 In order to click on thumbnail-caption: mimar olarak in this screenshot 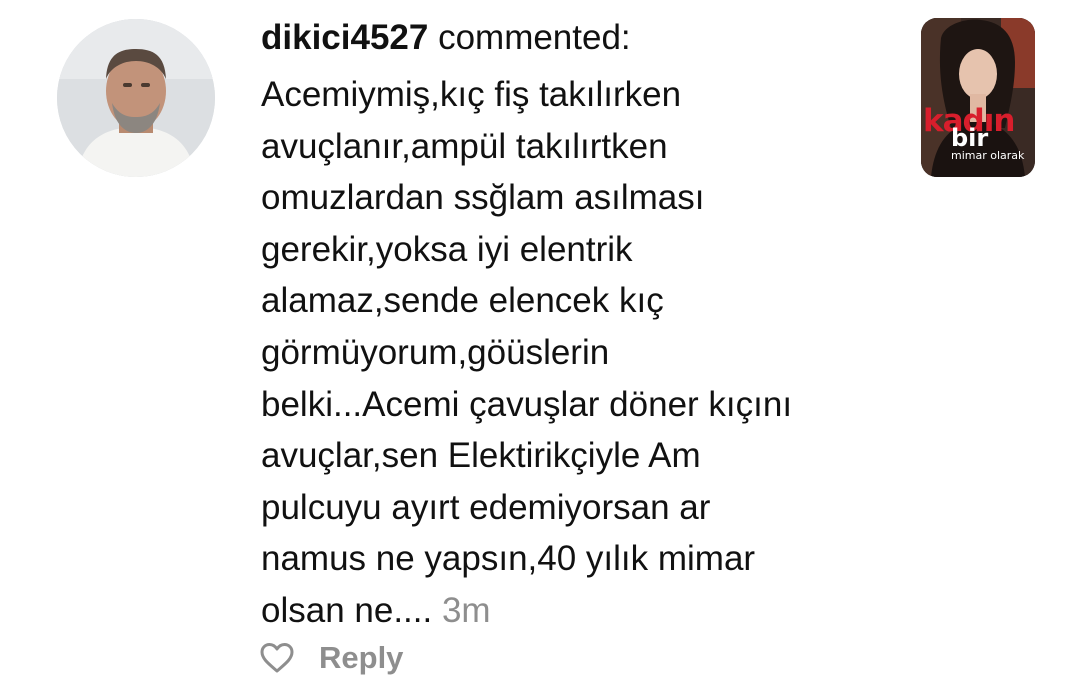, I will do `click(988, 155)`.